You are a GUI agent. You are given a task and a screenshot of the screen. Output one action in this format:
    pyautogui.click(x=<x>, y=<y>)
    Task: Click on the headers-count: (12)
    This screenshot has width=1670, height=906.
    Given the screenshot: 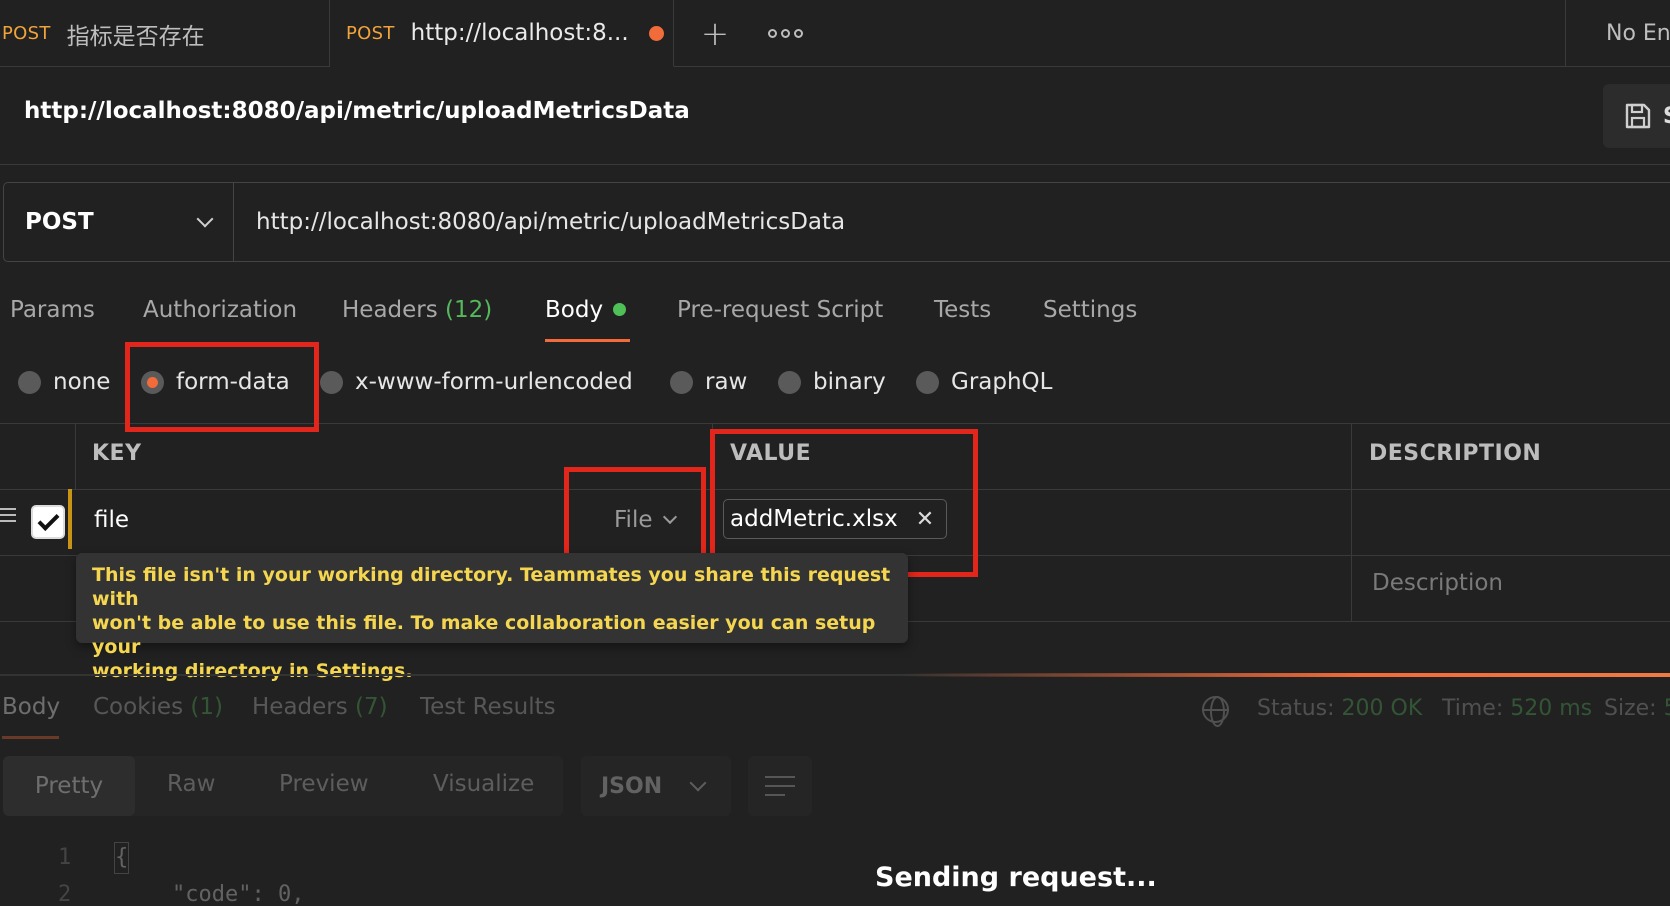 What is the action you would take?
    pyautogui.click(x=469, y=310)
    